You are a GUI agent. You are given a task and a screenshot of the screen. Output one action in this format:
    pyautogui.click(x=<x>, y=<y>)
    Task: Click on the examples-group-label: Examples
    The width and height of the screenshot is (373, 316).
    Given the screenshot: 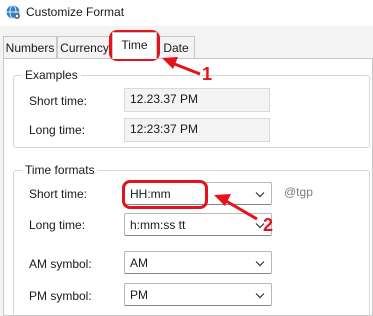 What is the action you would take?
    pyautogui.click(x=51, y=75)
    